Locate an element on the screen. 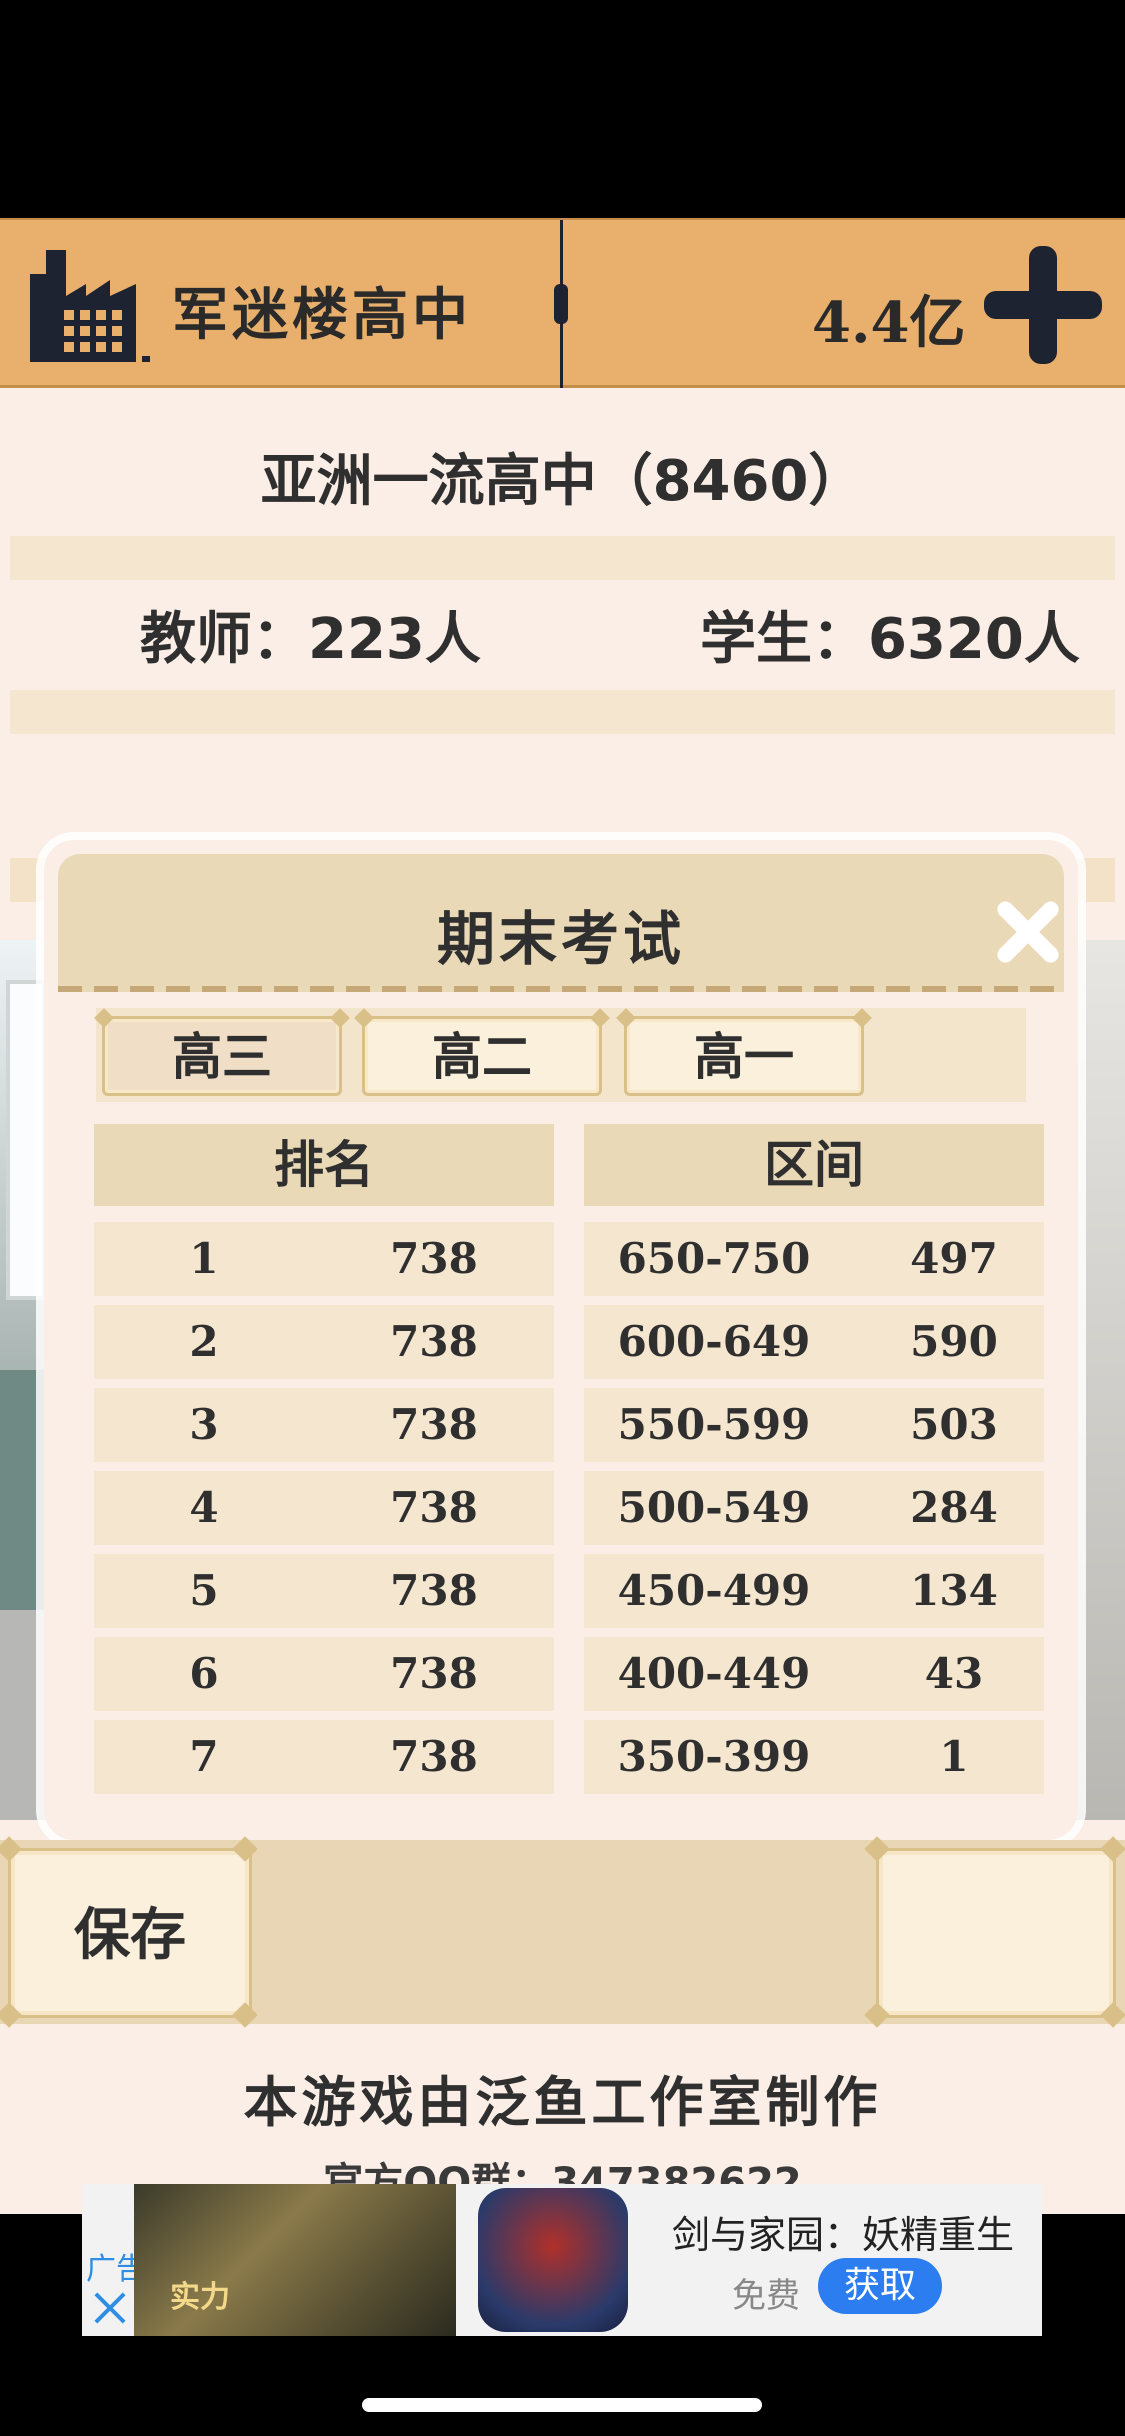 This screenshot has width=1125, height=2436. ad-price: 免费 is located at coordinates (766, 2296).